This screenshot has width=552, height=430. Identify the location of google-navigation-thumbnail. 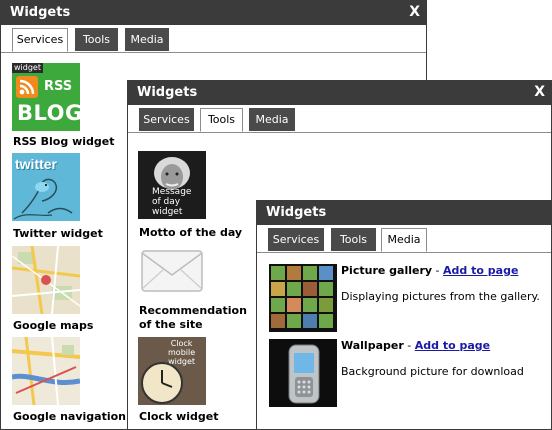
(46, 371).